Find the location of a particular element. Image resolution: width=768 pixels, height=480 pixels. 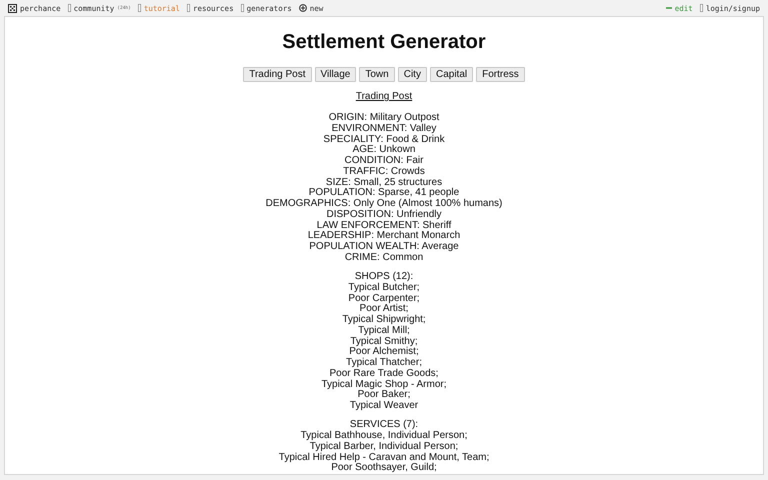

detail-line: DISPOSITION: Unfriendly is located at coordinates (384, 215).